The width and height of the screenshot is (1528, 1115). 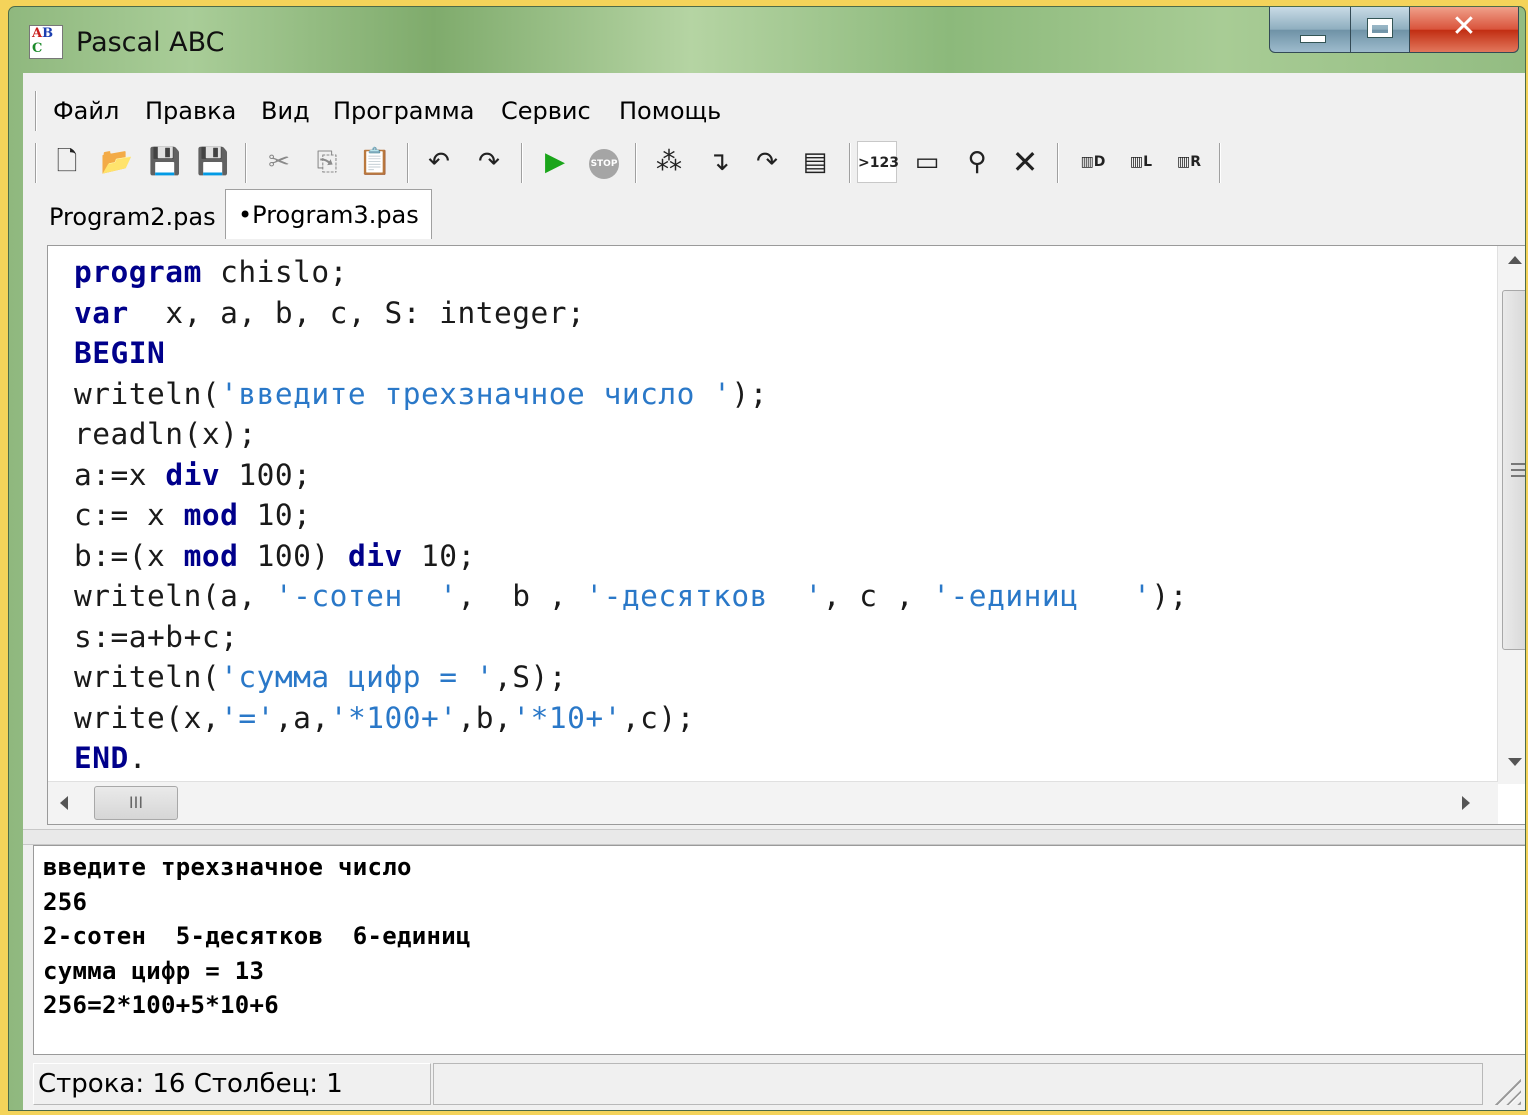 I want to click on code-line: writeln('введите трехзначное число ');, so click(x=631, y=394).